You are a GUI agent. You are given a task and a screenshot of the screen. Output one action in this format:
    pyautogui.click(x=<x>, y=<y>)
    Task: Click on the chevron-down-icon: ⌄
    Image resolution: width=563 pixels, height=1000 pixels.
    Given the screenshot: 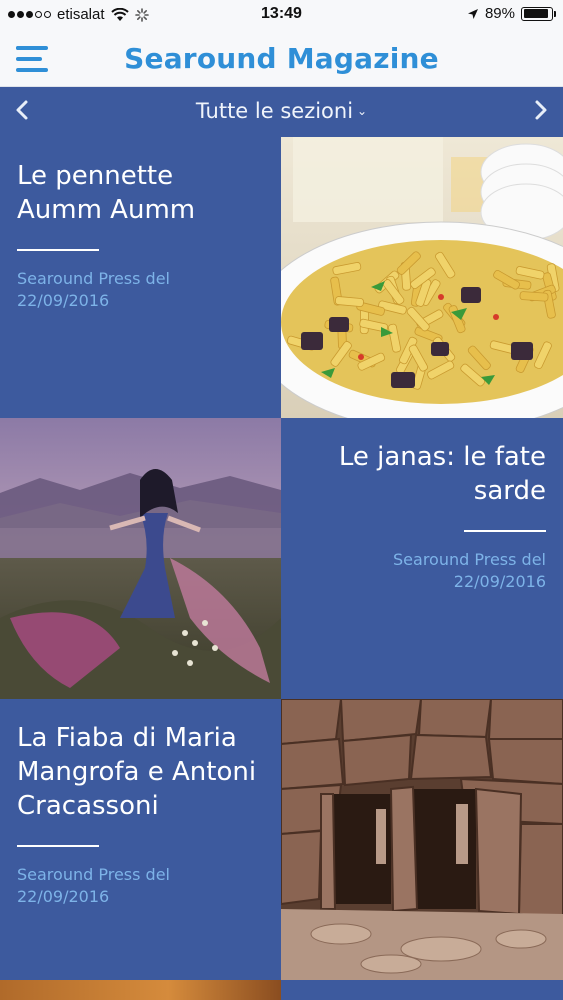 What is the action you would take?
    pyautogui.click(x=362, y=111)
    